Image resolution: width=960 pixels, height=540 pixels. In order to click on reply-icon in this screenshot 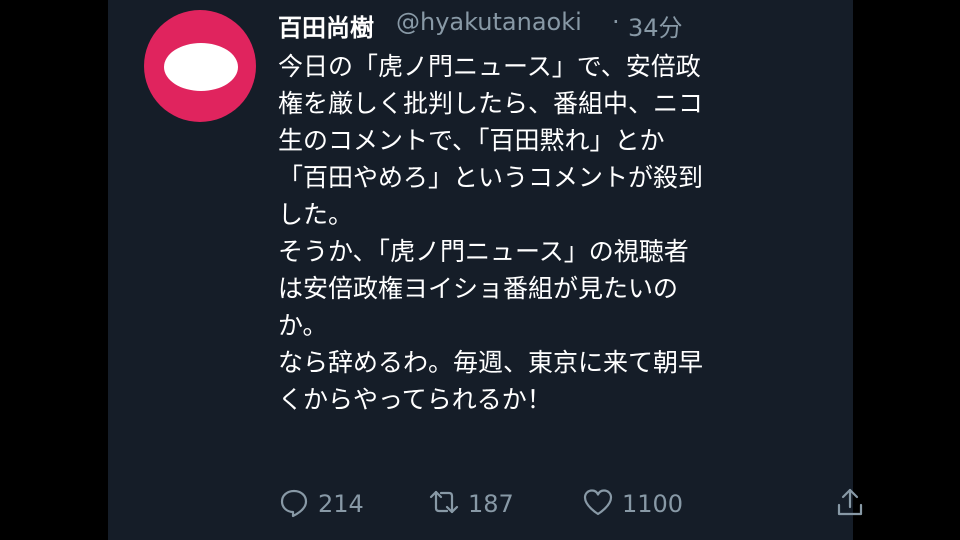, I will do `click(294, 504)`.